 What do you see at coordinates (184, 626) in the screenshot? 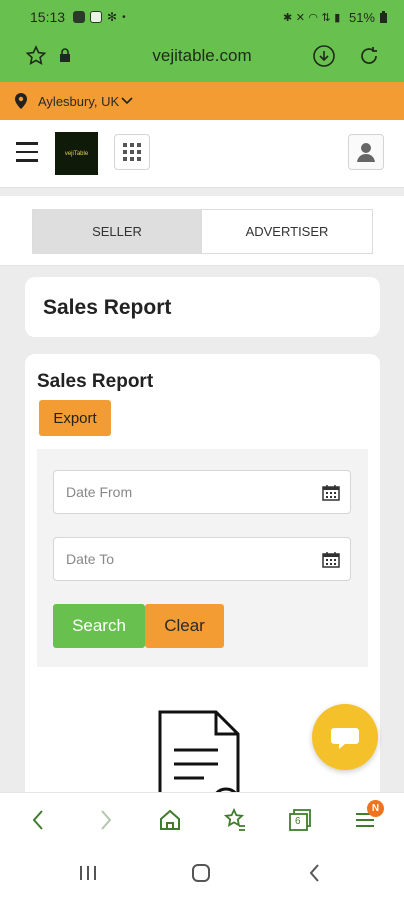
I see `clear-button: Clear` at bounding box center [184, 626].